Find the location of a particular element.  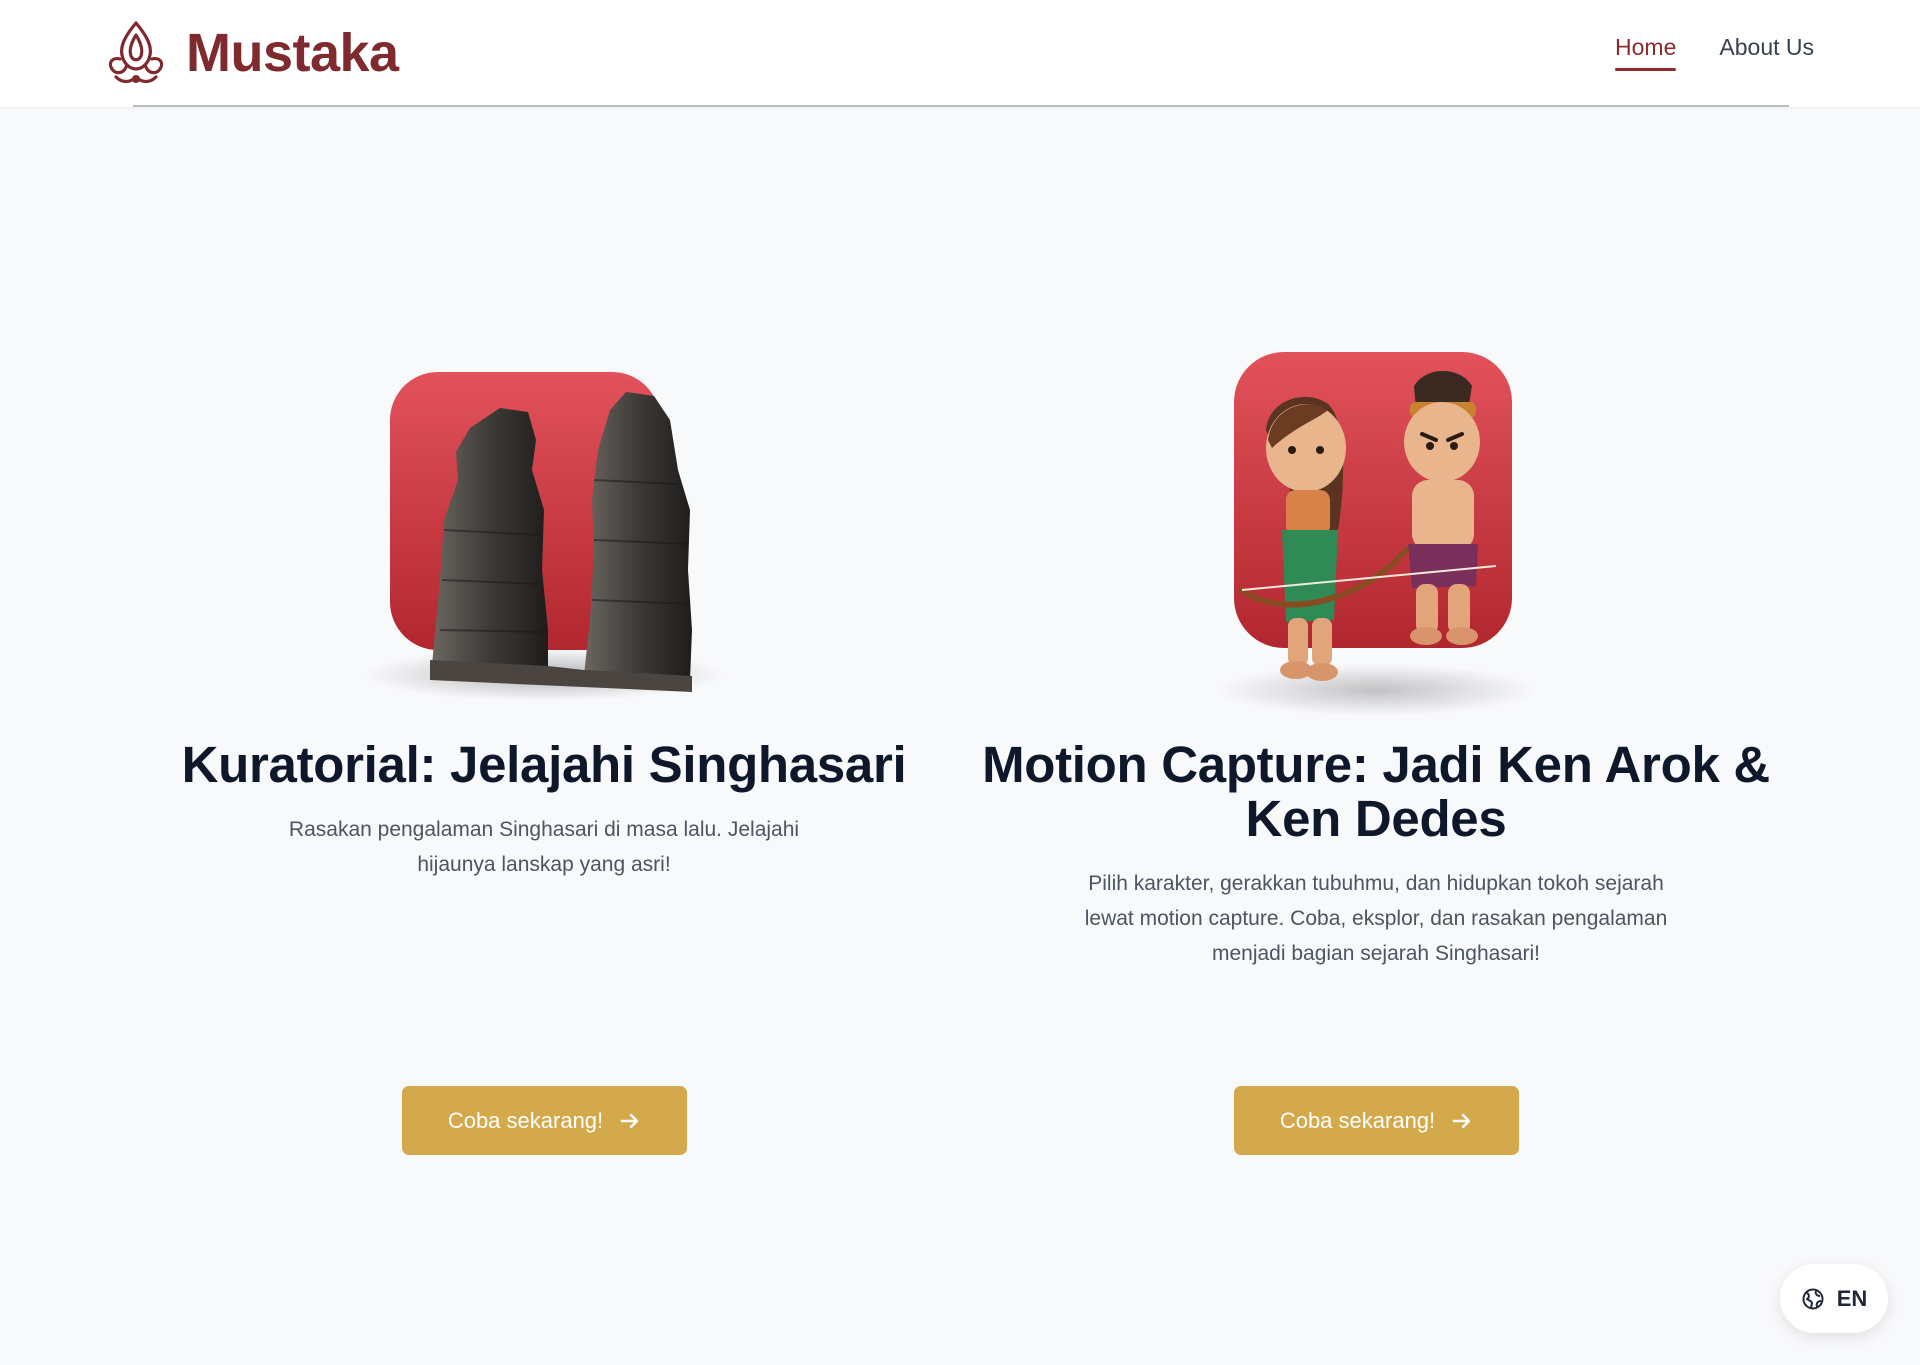

kuratorial-try-now-button: Coba sekarang! is located at coordinates (544, 1120).